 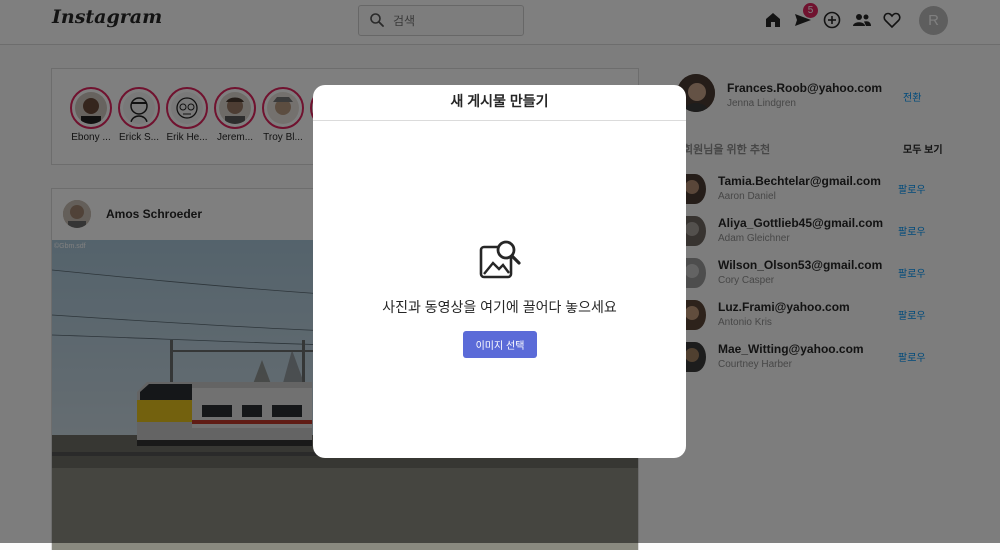 What do you see at coordinates (500, 344) in the screenshot?
I see `select-image-button: 이미지 선택` at bounding box center [500, 344].